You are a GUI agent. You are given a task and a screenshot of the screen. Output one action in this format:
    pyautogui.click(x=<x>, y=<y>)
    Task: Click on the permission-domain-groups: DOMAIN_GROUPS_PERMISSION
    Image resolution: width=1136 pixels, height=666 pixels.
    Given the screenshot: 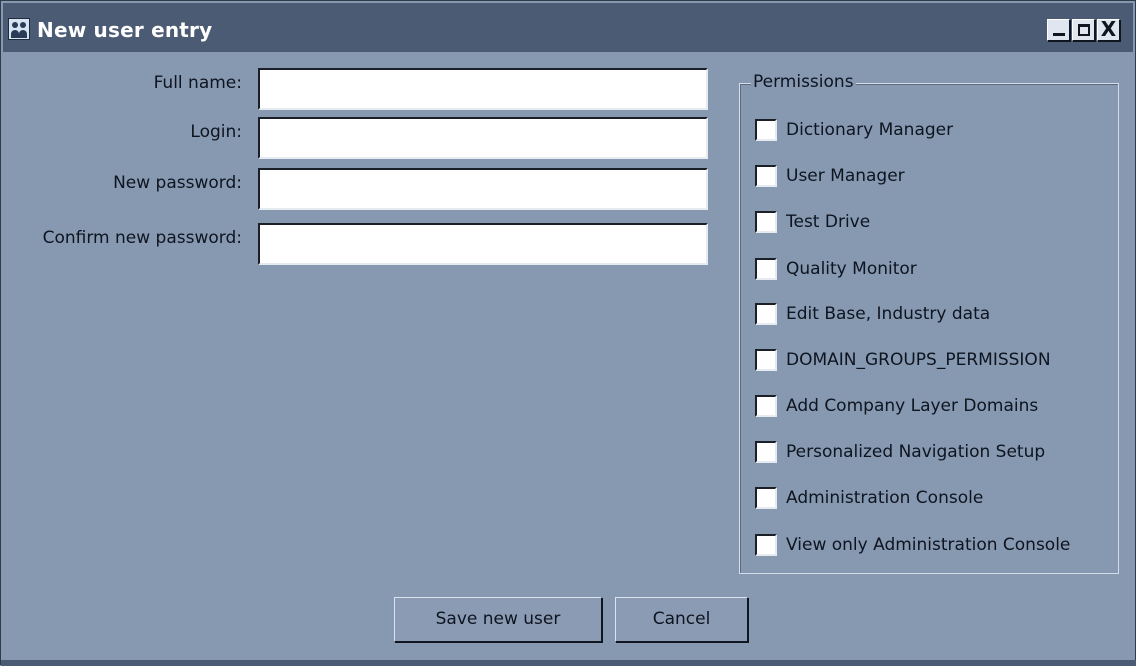 What is the action you would take?
    pyautogui.click(x=903, y=360)
    